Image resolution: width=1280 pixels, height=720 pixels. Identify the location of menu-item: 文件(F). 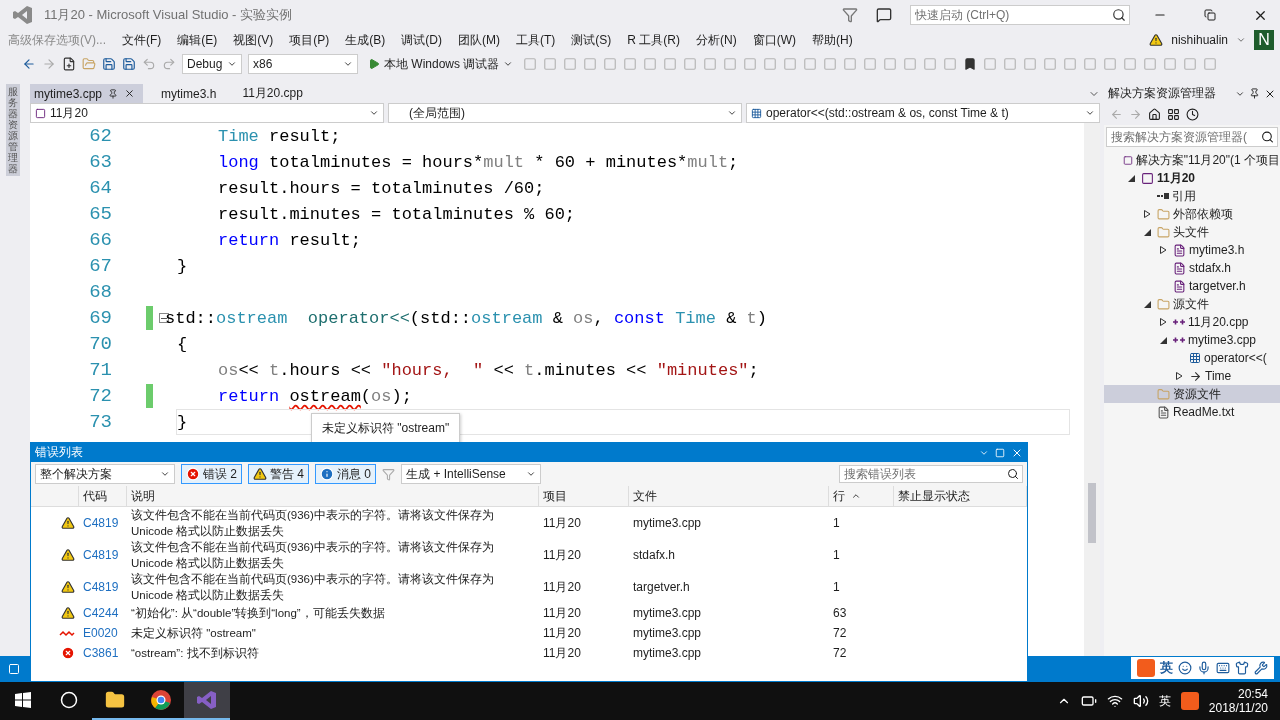
(142, 40).